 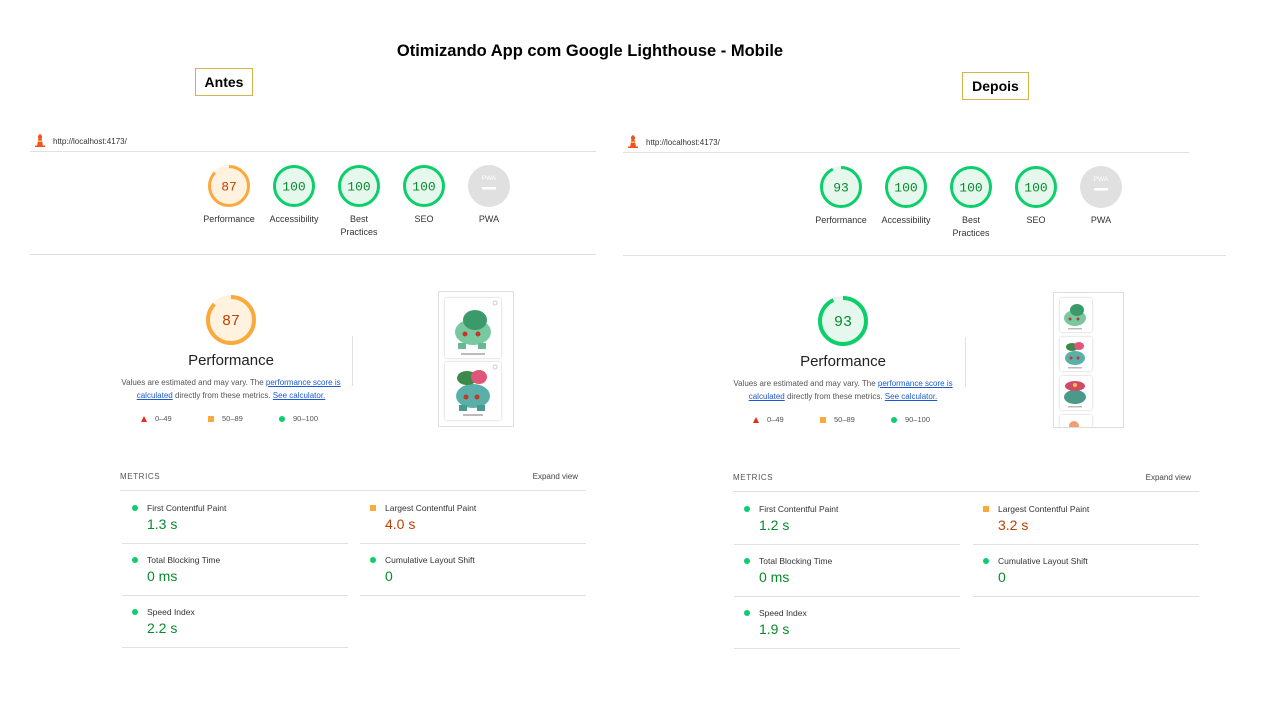 What do you see at coordinates (489, 186) in the screenshot?
I see `pwa-dash-icon: PWA` at bounding box center [489, 186].